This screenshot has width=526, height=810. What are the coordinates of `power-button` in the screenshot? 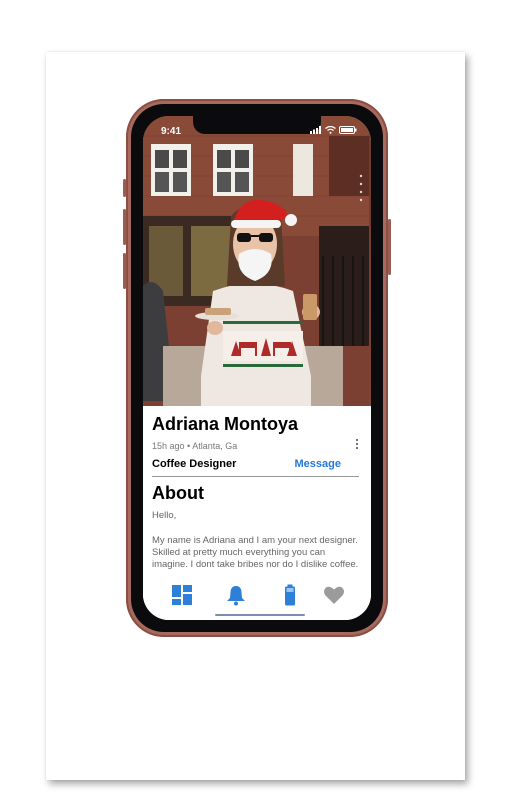 It's located at (389, 247).